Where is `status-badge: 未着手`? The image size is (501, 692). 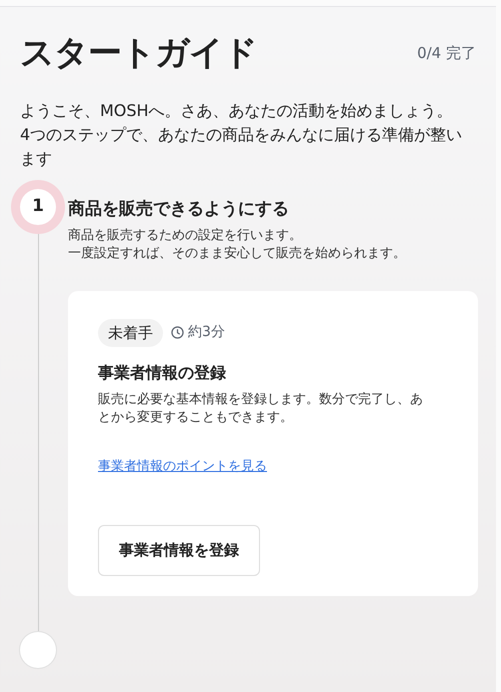
status-badge: 未着手 is located at coordinates (130, 333).